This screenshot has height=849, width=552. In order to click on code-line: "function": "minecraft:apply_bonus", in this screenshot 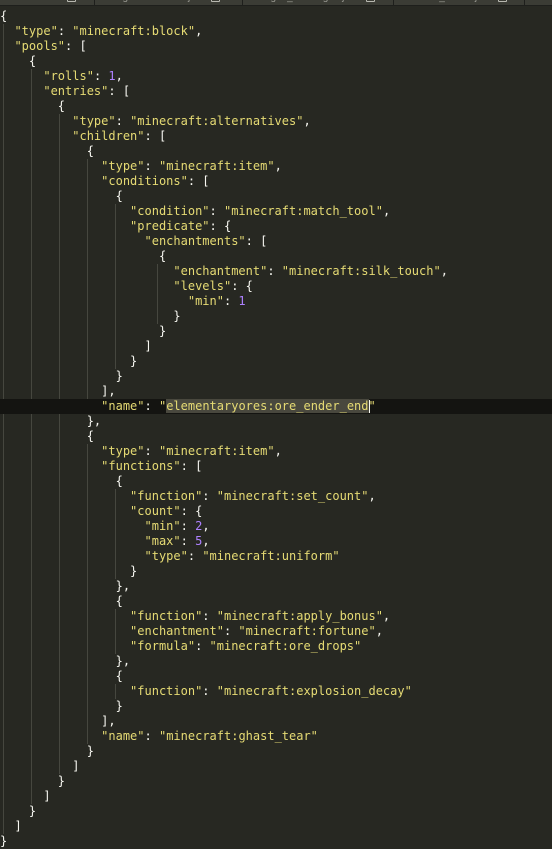, I will do `click(276, 616)`.